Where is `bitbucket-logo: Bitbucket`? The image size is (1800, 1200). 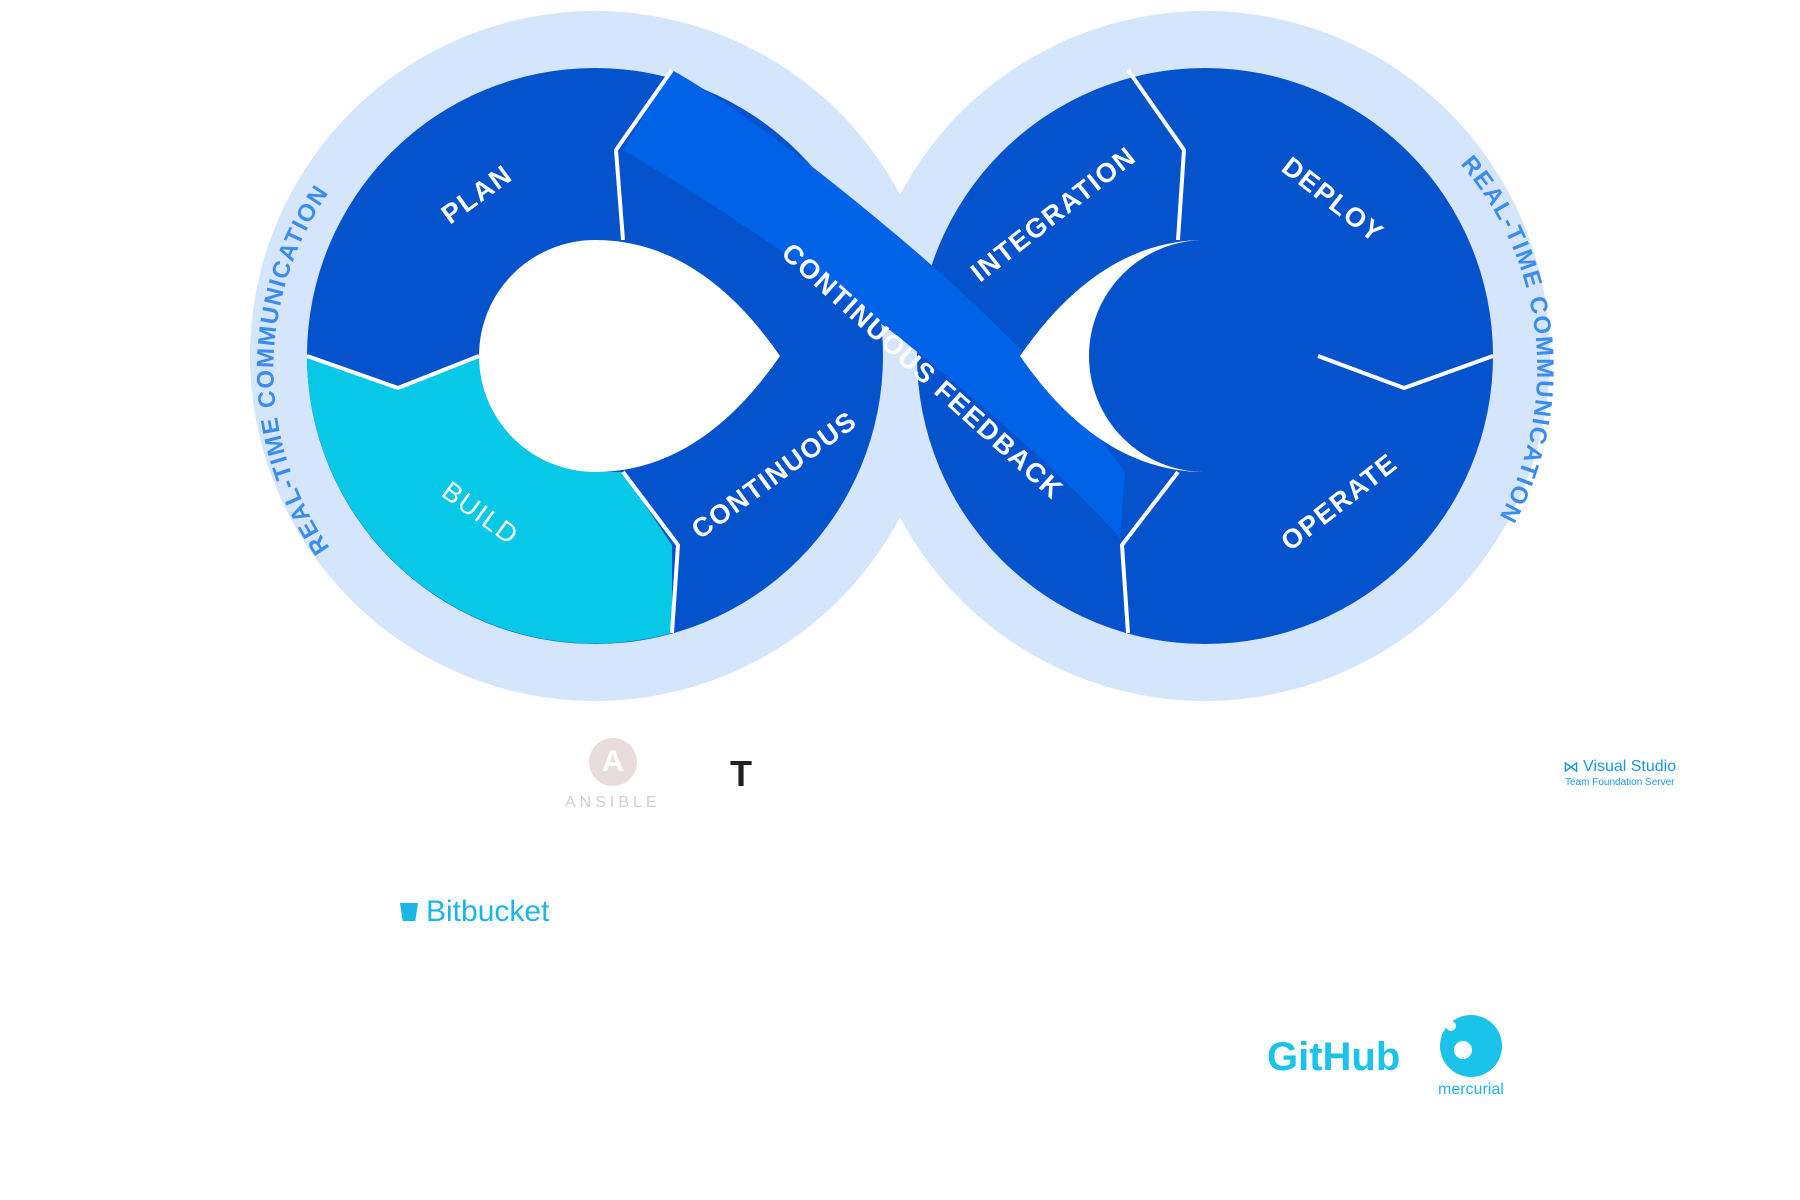 bitbucket-logo: Bitbucket is located at coordinates (474, 912).